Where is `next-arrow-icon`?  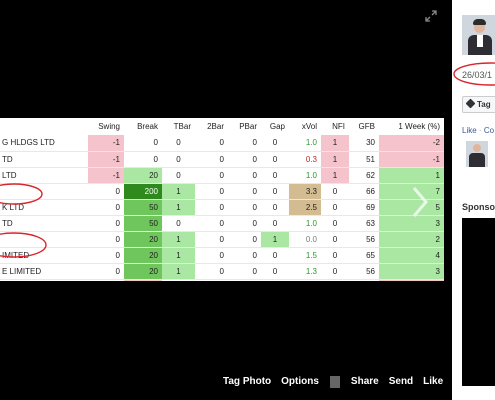
next-arrow-icon is located at coordinates (420, 202).